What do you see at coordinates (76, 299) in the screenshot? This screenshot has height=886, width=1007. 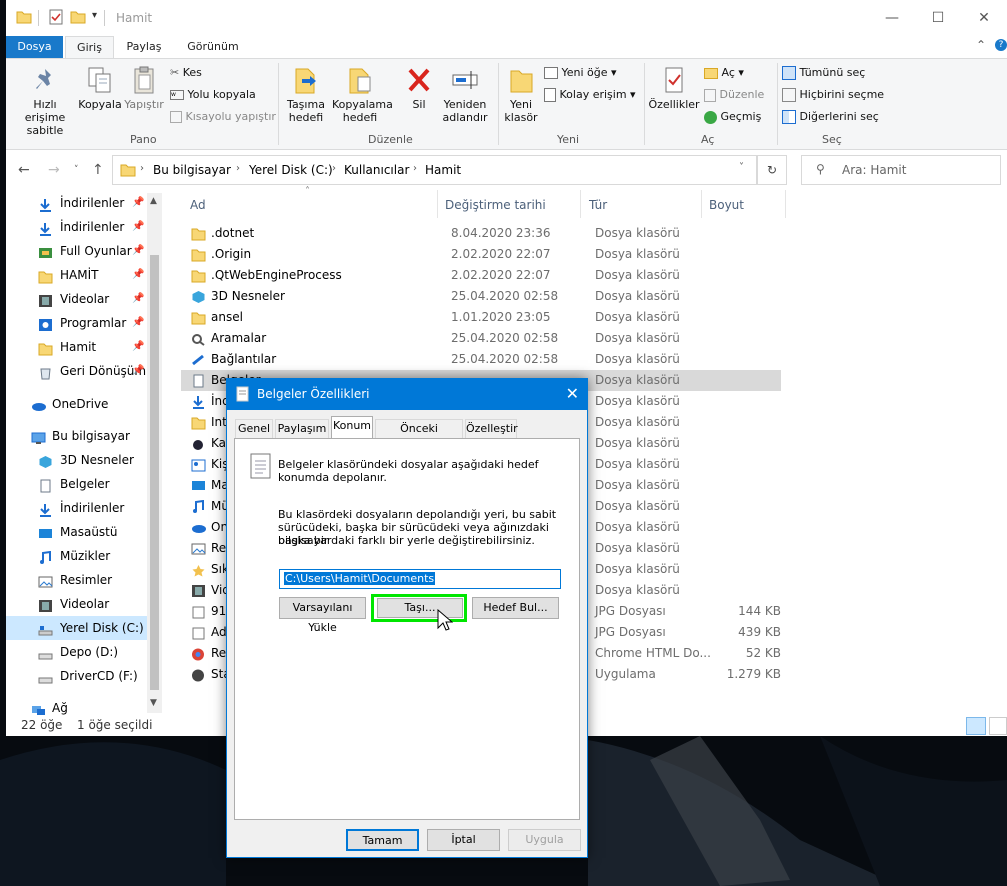 I see `nav-item-videos: Videolar 📌` at bounding box center [76, 299].